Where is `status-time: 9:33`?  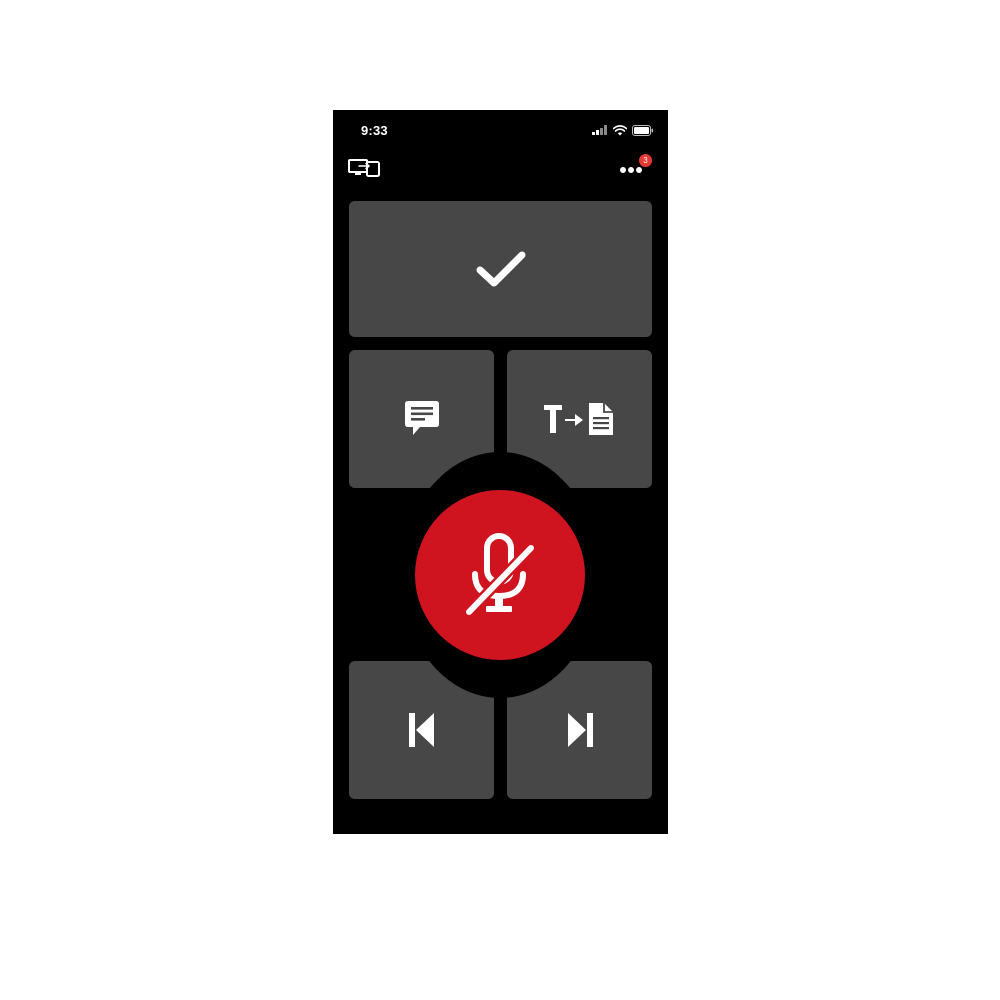 status-time: 9:33 is located at coordinates (374, 130).